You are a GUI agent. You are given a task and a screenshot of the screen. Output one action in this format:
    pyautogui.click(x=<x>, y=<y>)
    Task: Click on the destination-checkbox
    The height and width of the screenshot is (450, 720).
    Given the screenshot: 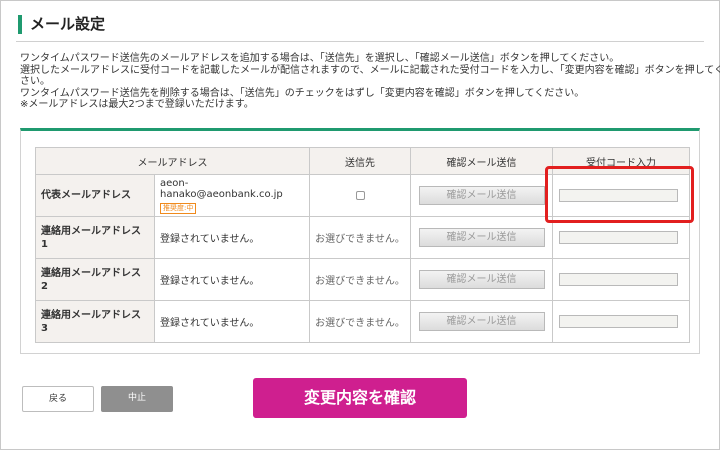 What is the action you would take?
    pyautogui.click(x=360, y=195)
    